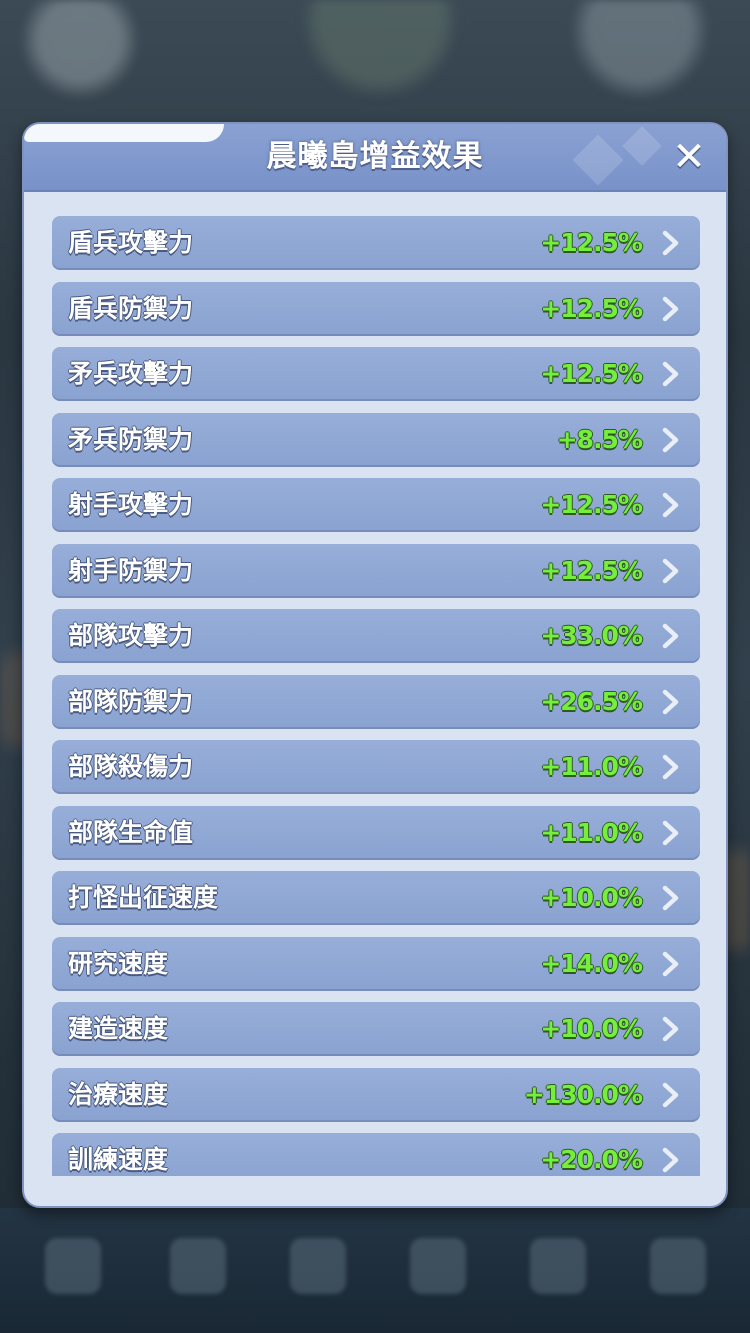 Image resolution: width=750 pixels, height=1333 pixels. What do you see at coordinates (591, 635) in the screenshot?
I see `buff-value: +33.0%` at bounding box center [591, 635].